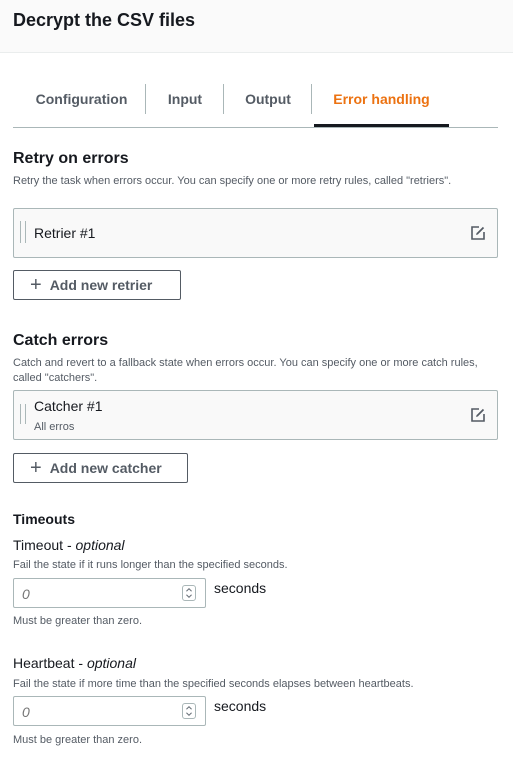 This screenshot has width=513, height=761. What do you see at coordinates (99, 594) in the screenshot?
I see `timeout-input` at bounding box center [99, 594].